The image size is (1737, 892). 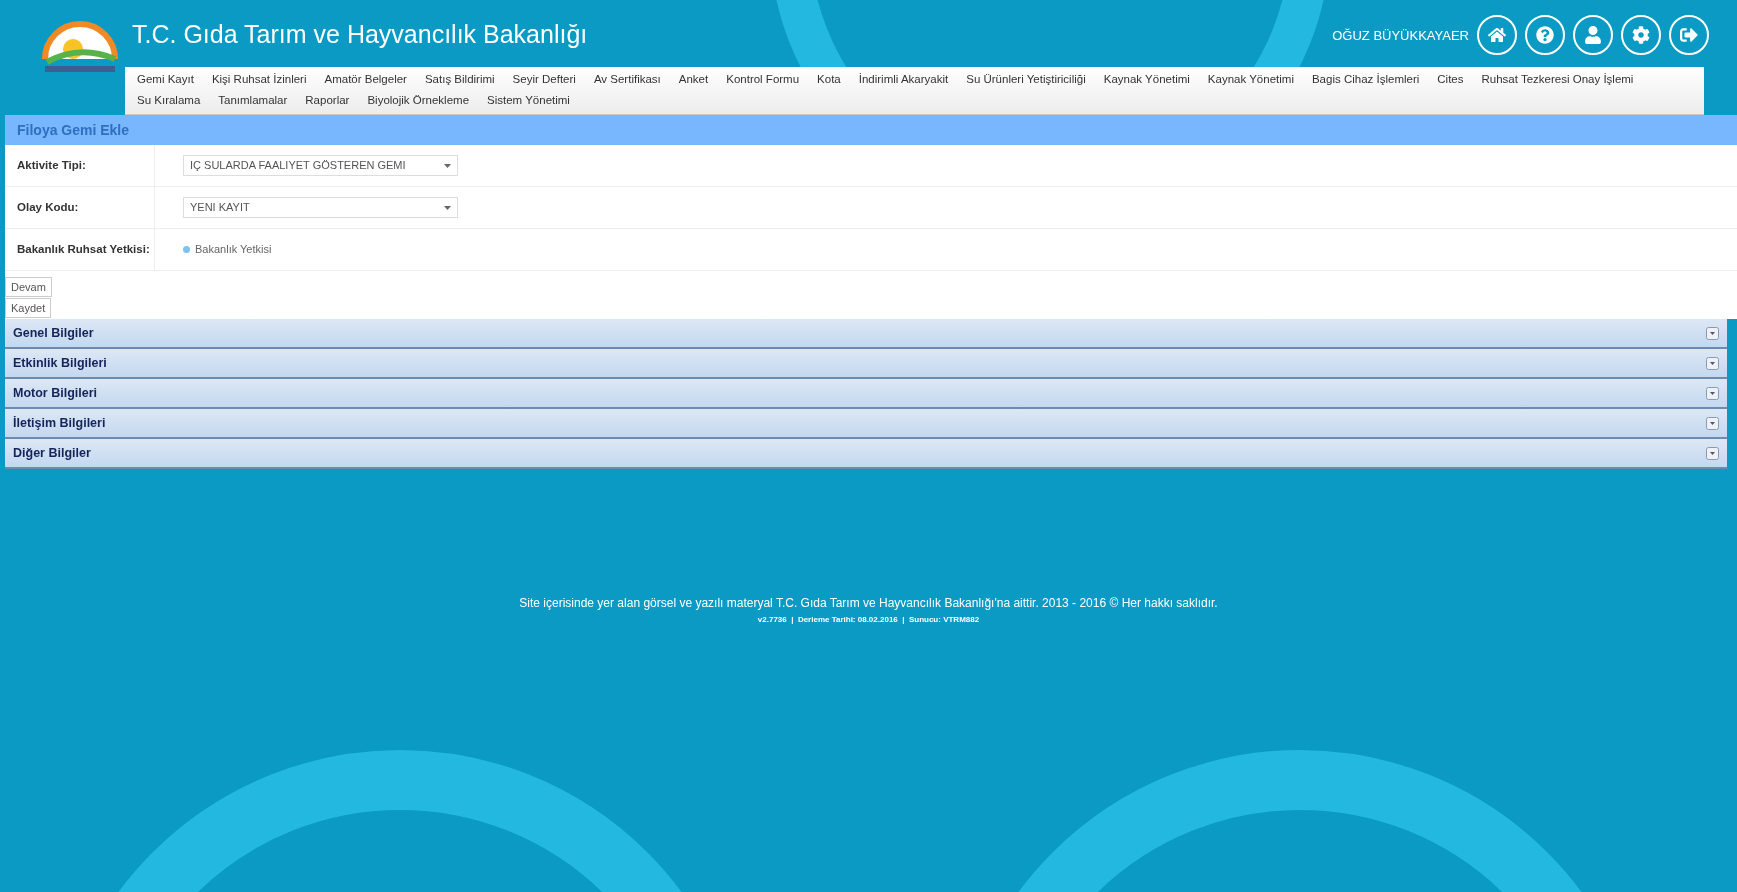 I want to click on nav-link: Av Sertifikası, so click(x=627, y=80).